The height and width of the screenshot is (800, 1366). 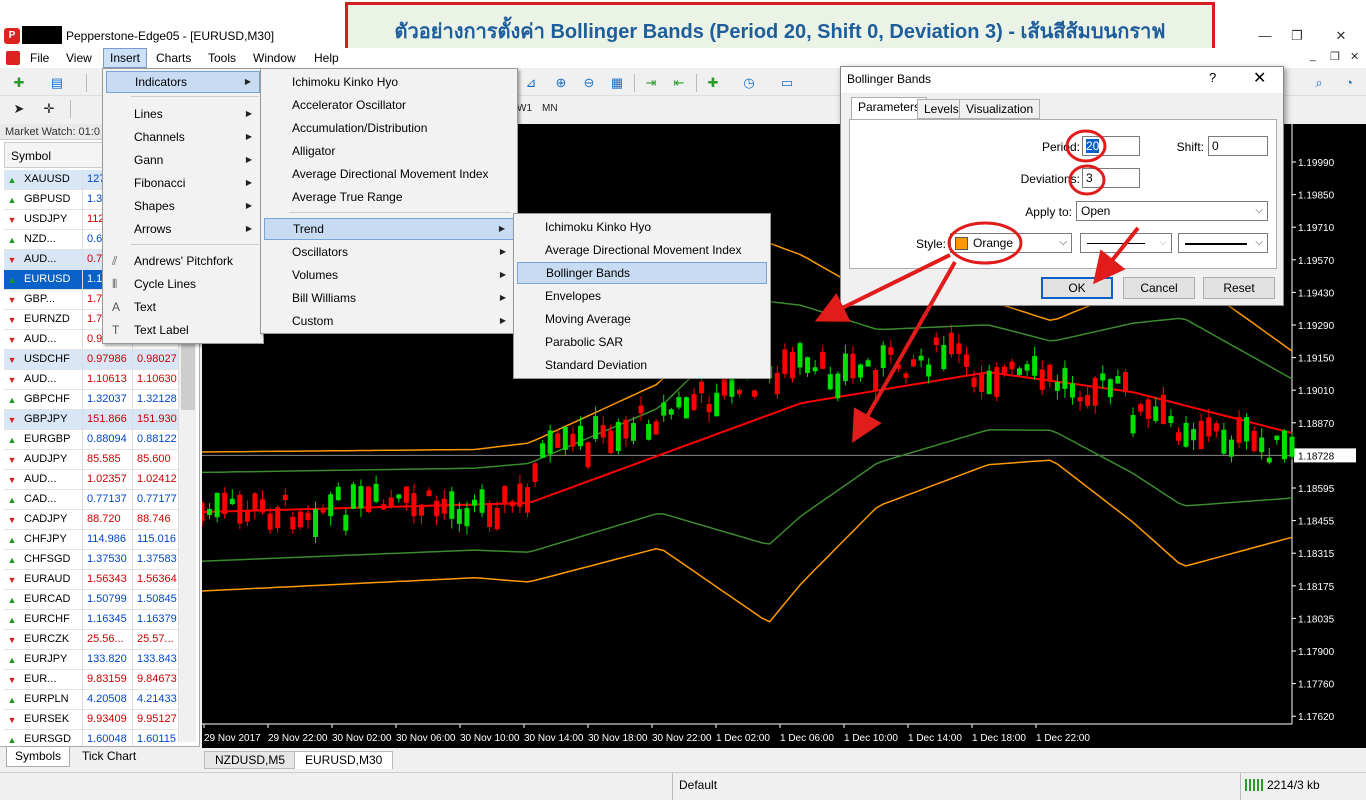 I want to click on market-watch-row: ▼ AUD... 1.02357 1.02412, so click(x=91, y=480).